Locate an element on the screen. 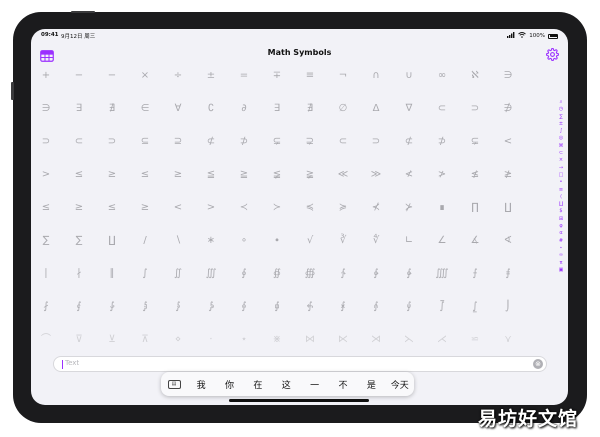 This screenshot has height=437, width=600. symbol-cell: ⋆ is located at coordinates (244, 340).